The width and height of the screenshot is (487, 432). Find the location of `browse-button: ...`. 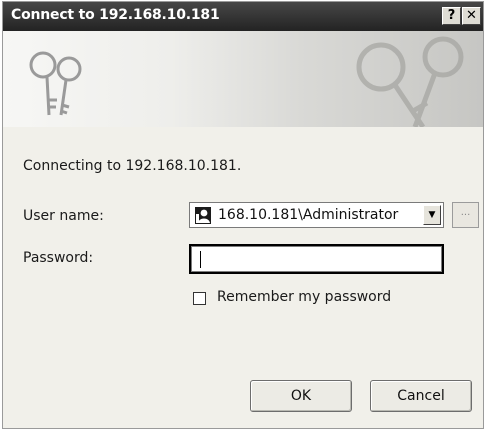

browse-button: ... is located at coordinates (465, 215).